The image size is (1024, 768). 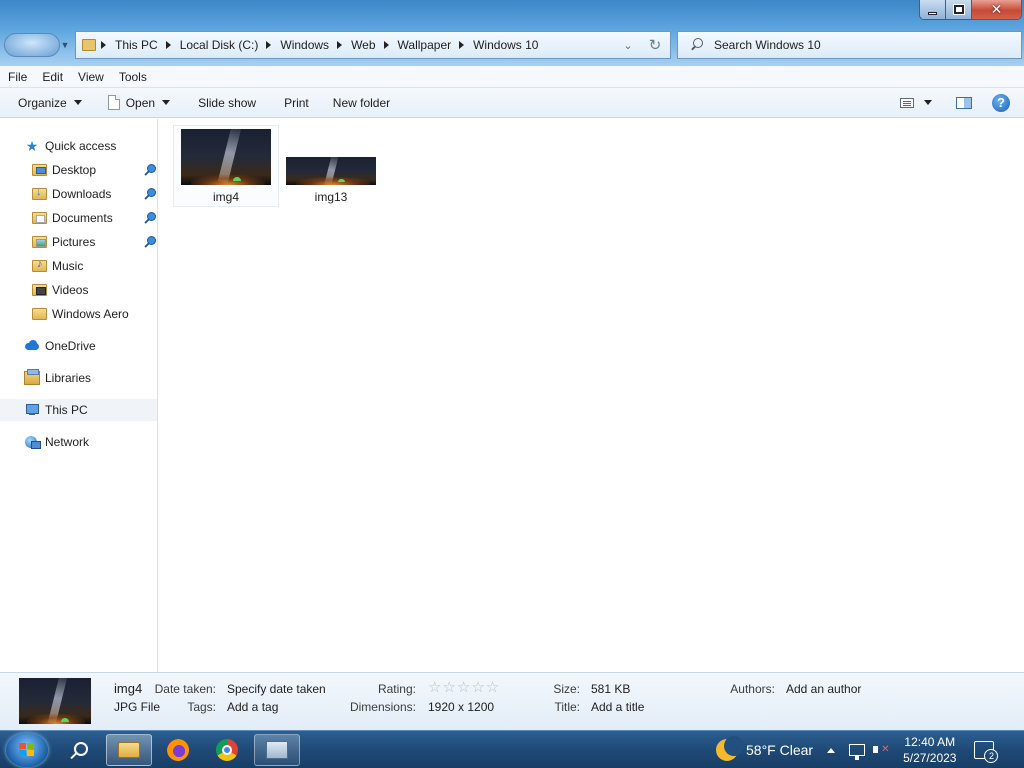 I want to click on nav-pictures: Pictures, so click(x=78, y=242).